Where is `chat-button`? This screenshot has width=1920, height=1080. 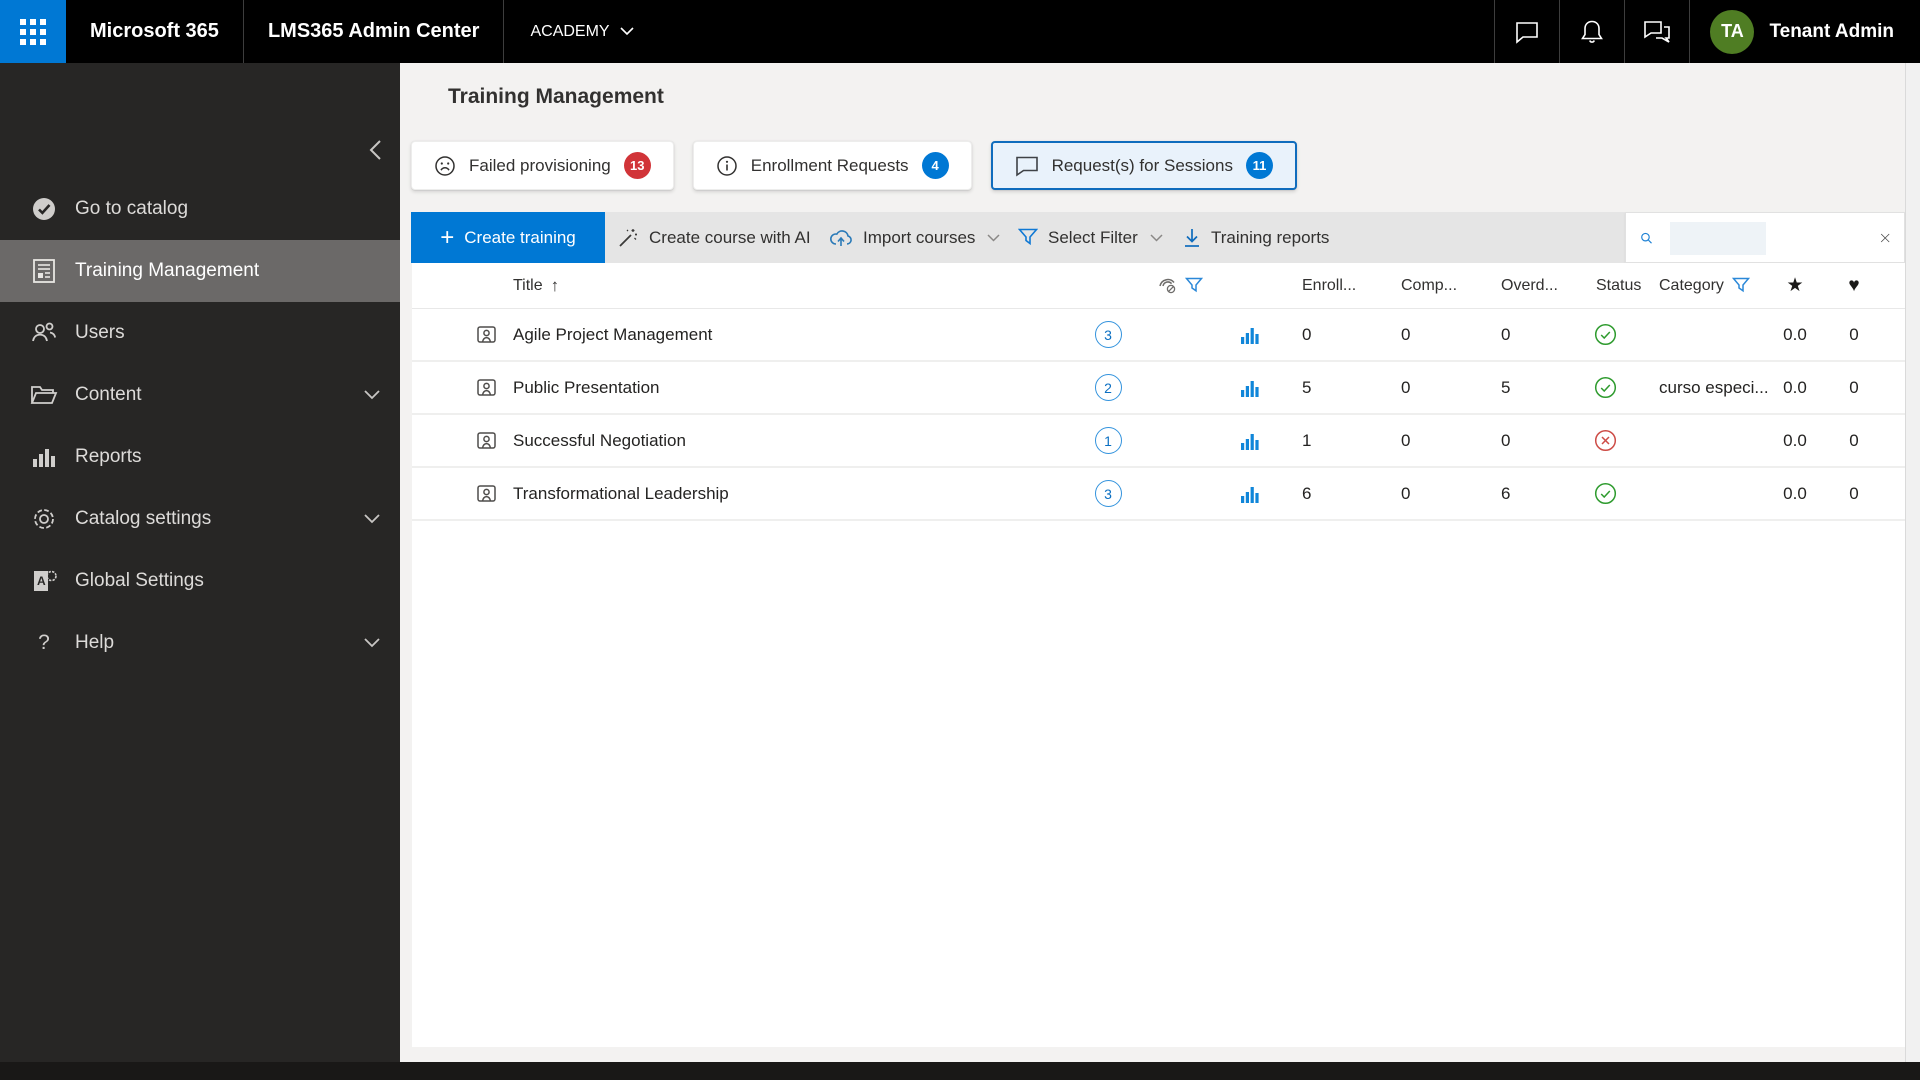
chat-button is located at coordinates (1527, 31).